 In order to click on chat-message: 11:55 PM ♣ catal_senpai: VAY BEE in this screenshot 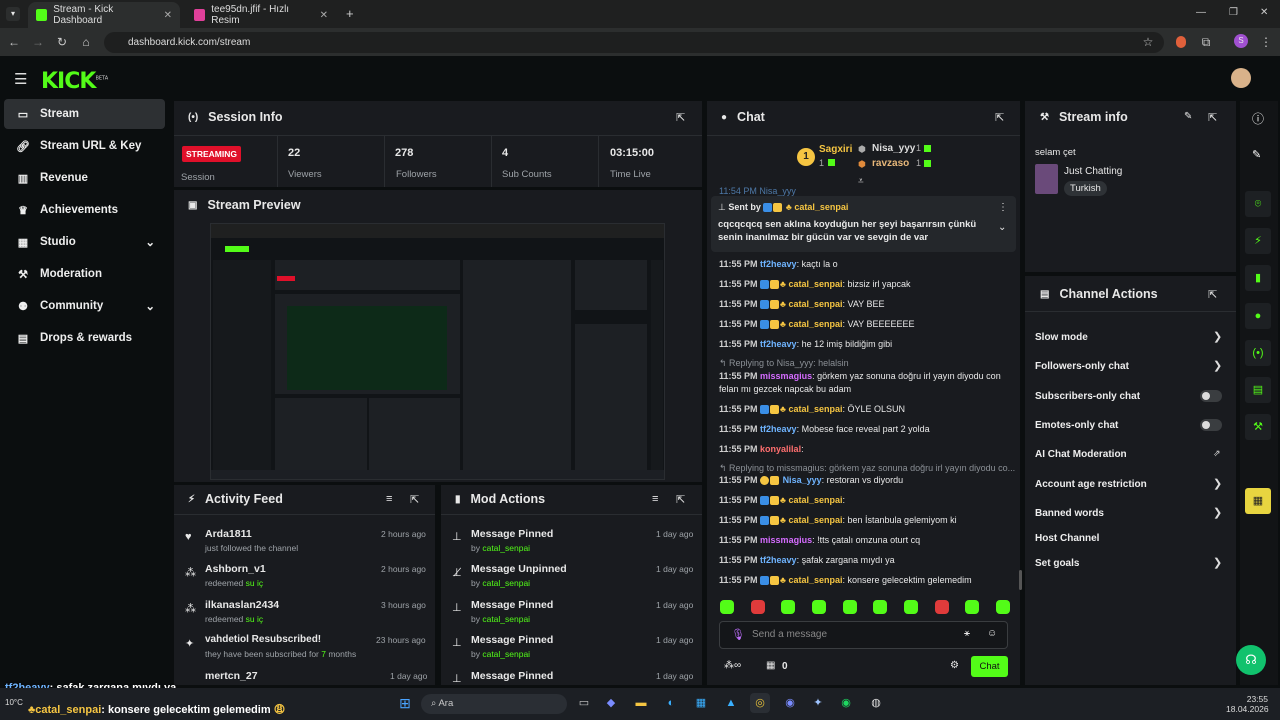, I will do `click(802, 304)`.